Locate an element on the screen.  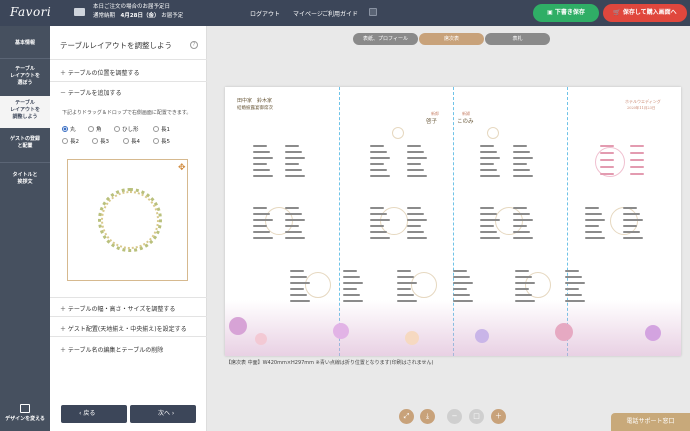
shape-radio-long1: 長1 is located at coordinates (161, 129).